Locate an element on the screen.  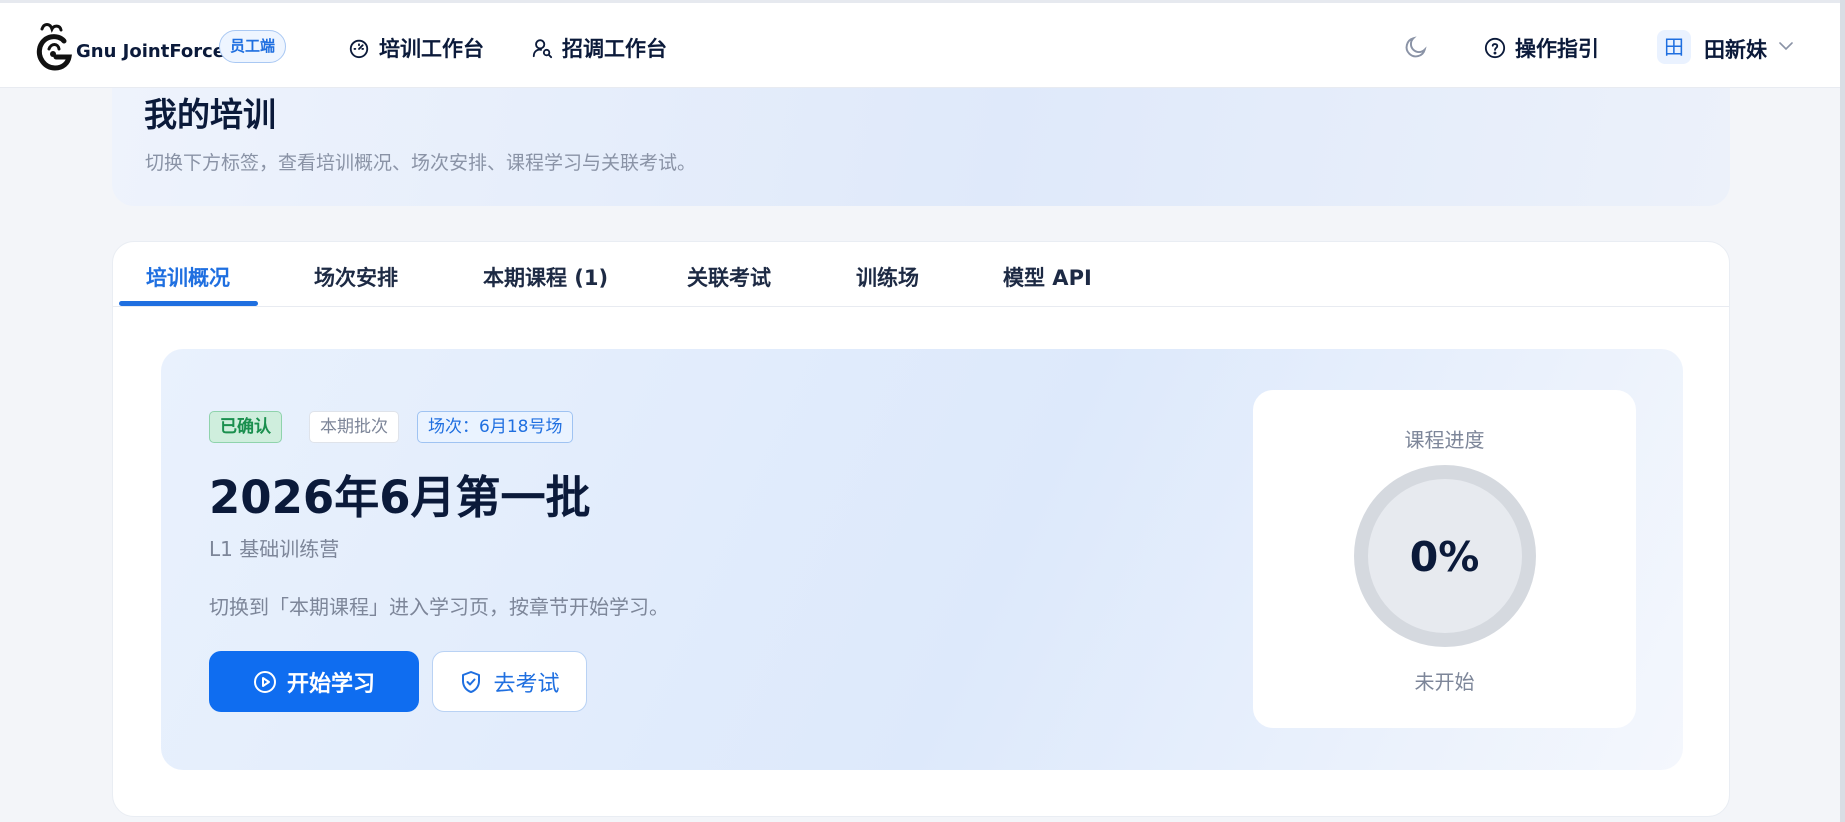
progress-status: 未开始 is located at coordinates (1444, 682).